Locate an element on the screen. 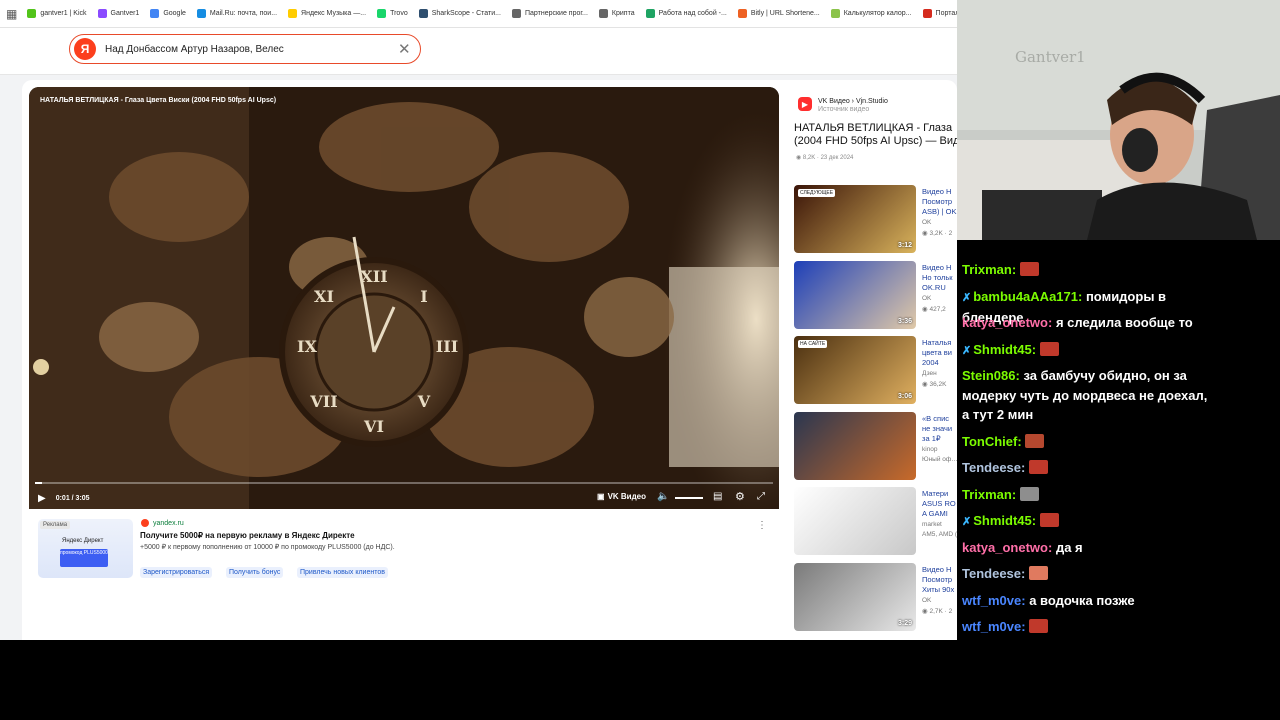 The image size is (1280, 720). vk-brand-label: VK Видео is located at coordinates (627, 496).